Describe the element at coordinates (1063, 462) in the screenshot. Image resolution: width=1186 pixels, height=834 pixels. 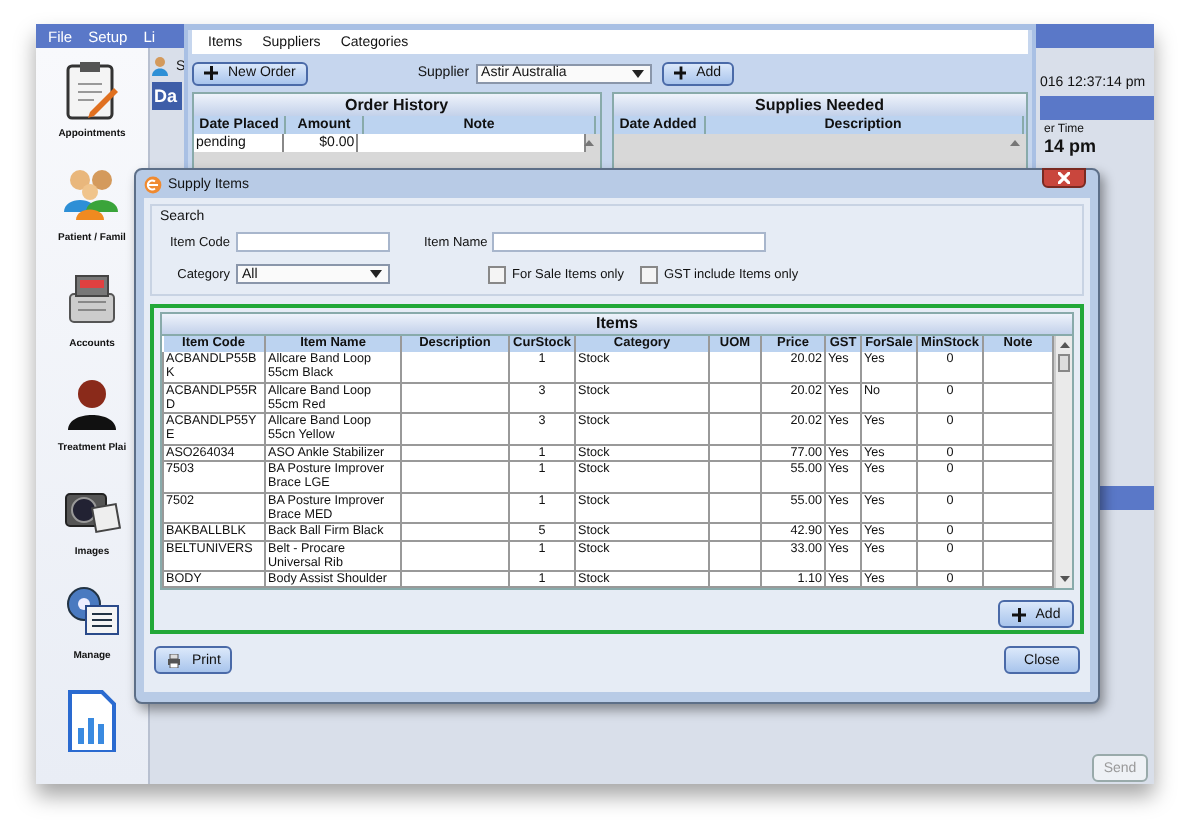
I see `scrollbar` at that location.